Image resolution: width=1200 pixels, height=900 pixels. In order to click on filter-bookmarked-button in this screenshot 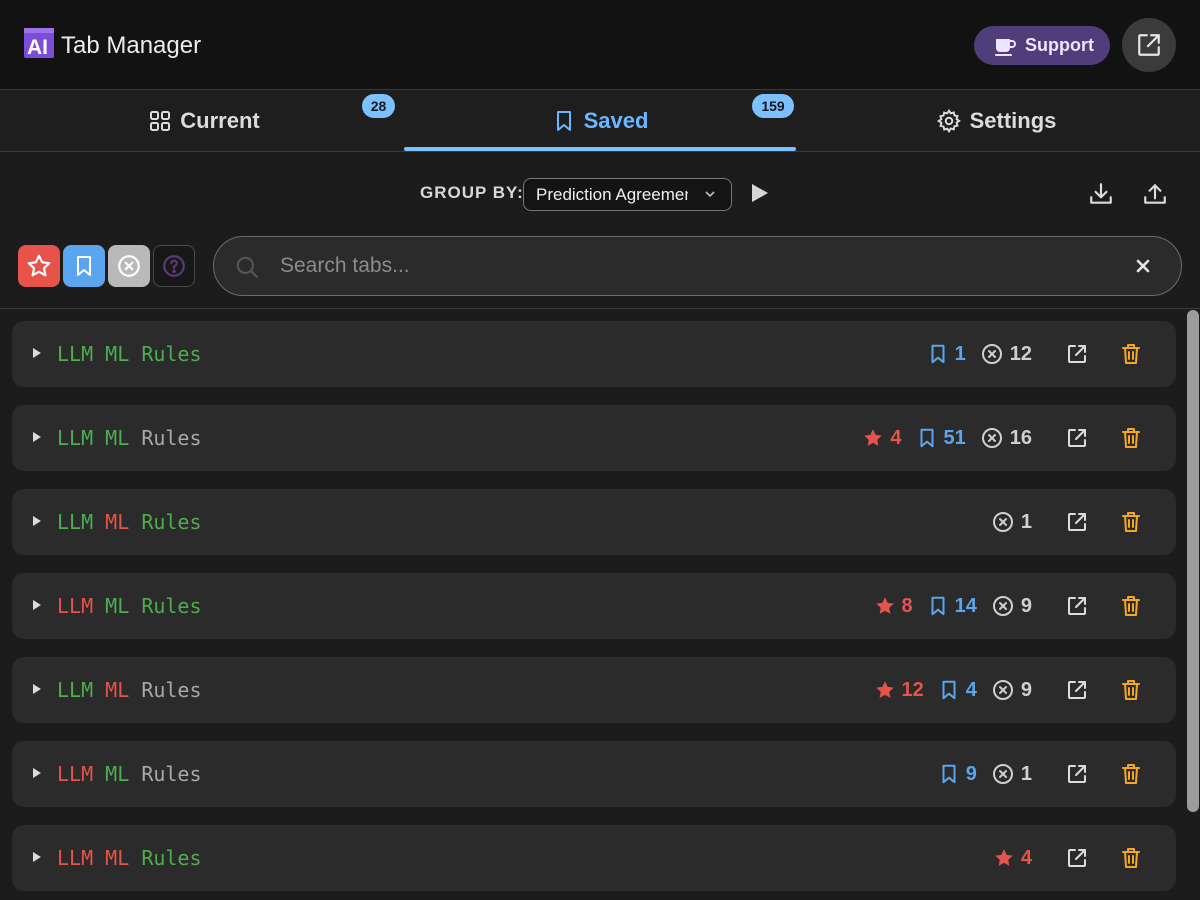, I will do `click(84, 266)`.